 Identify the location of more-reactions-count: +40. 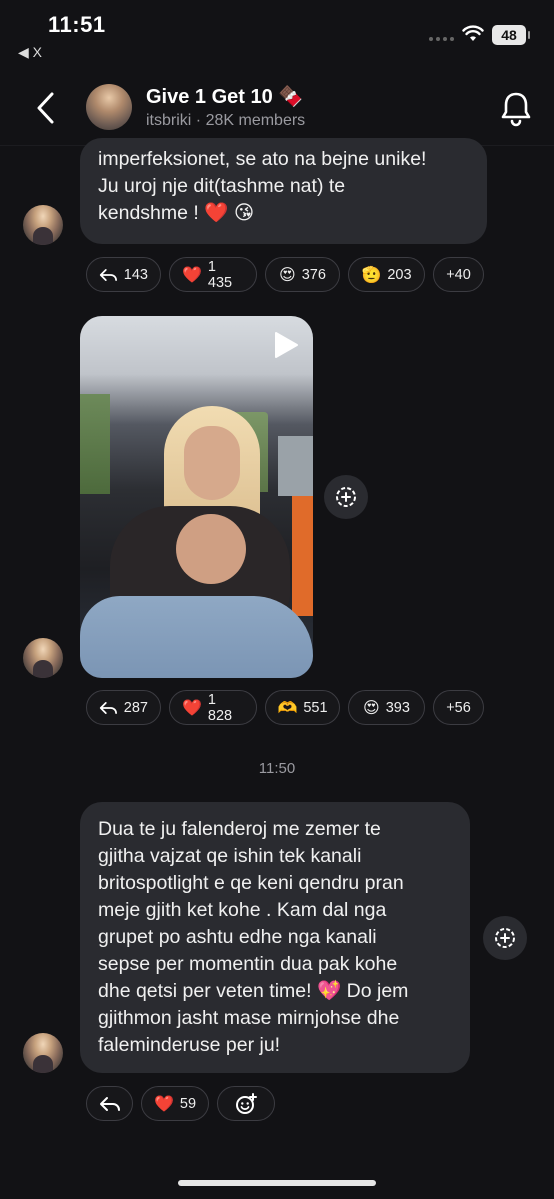
(458, 274).